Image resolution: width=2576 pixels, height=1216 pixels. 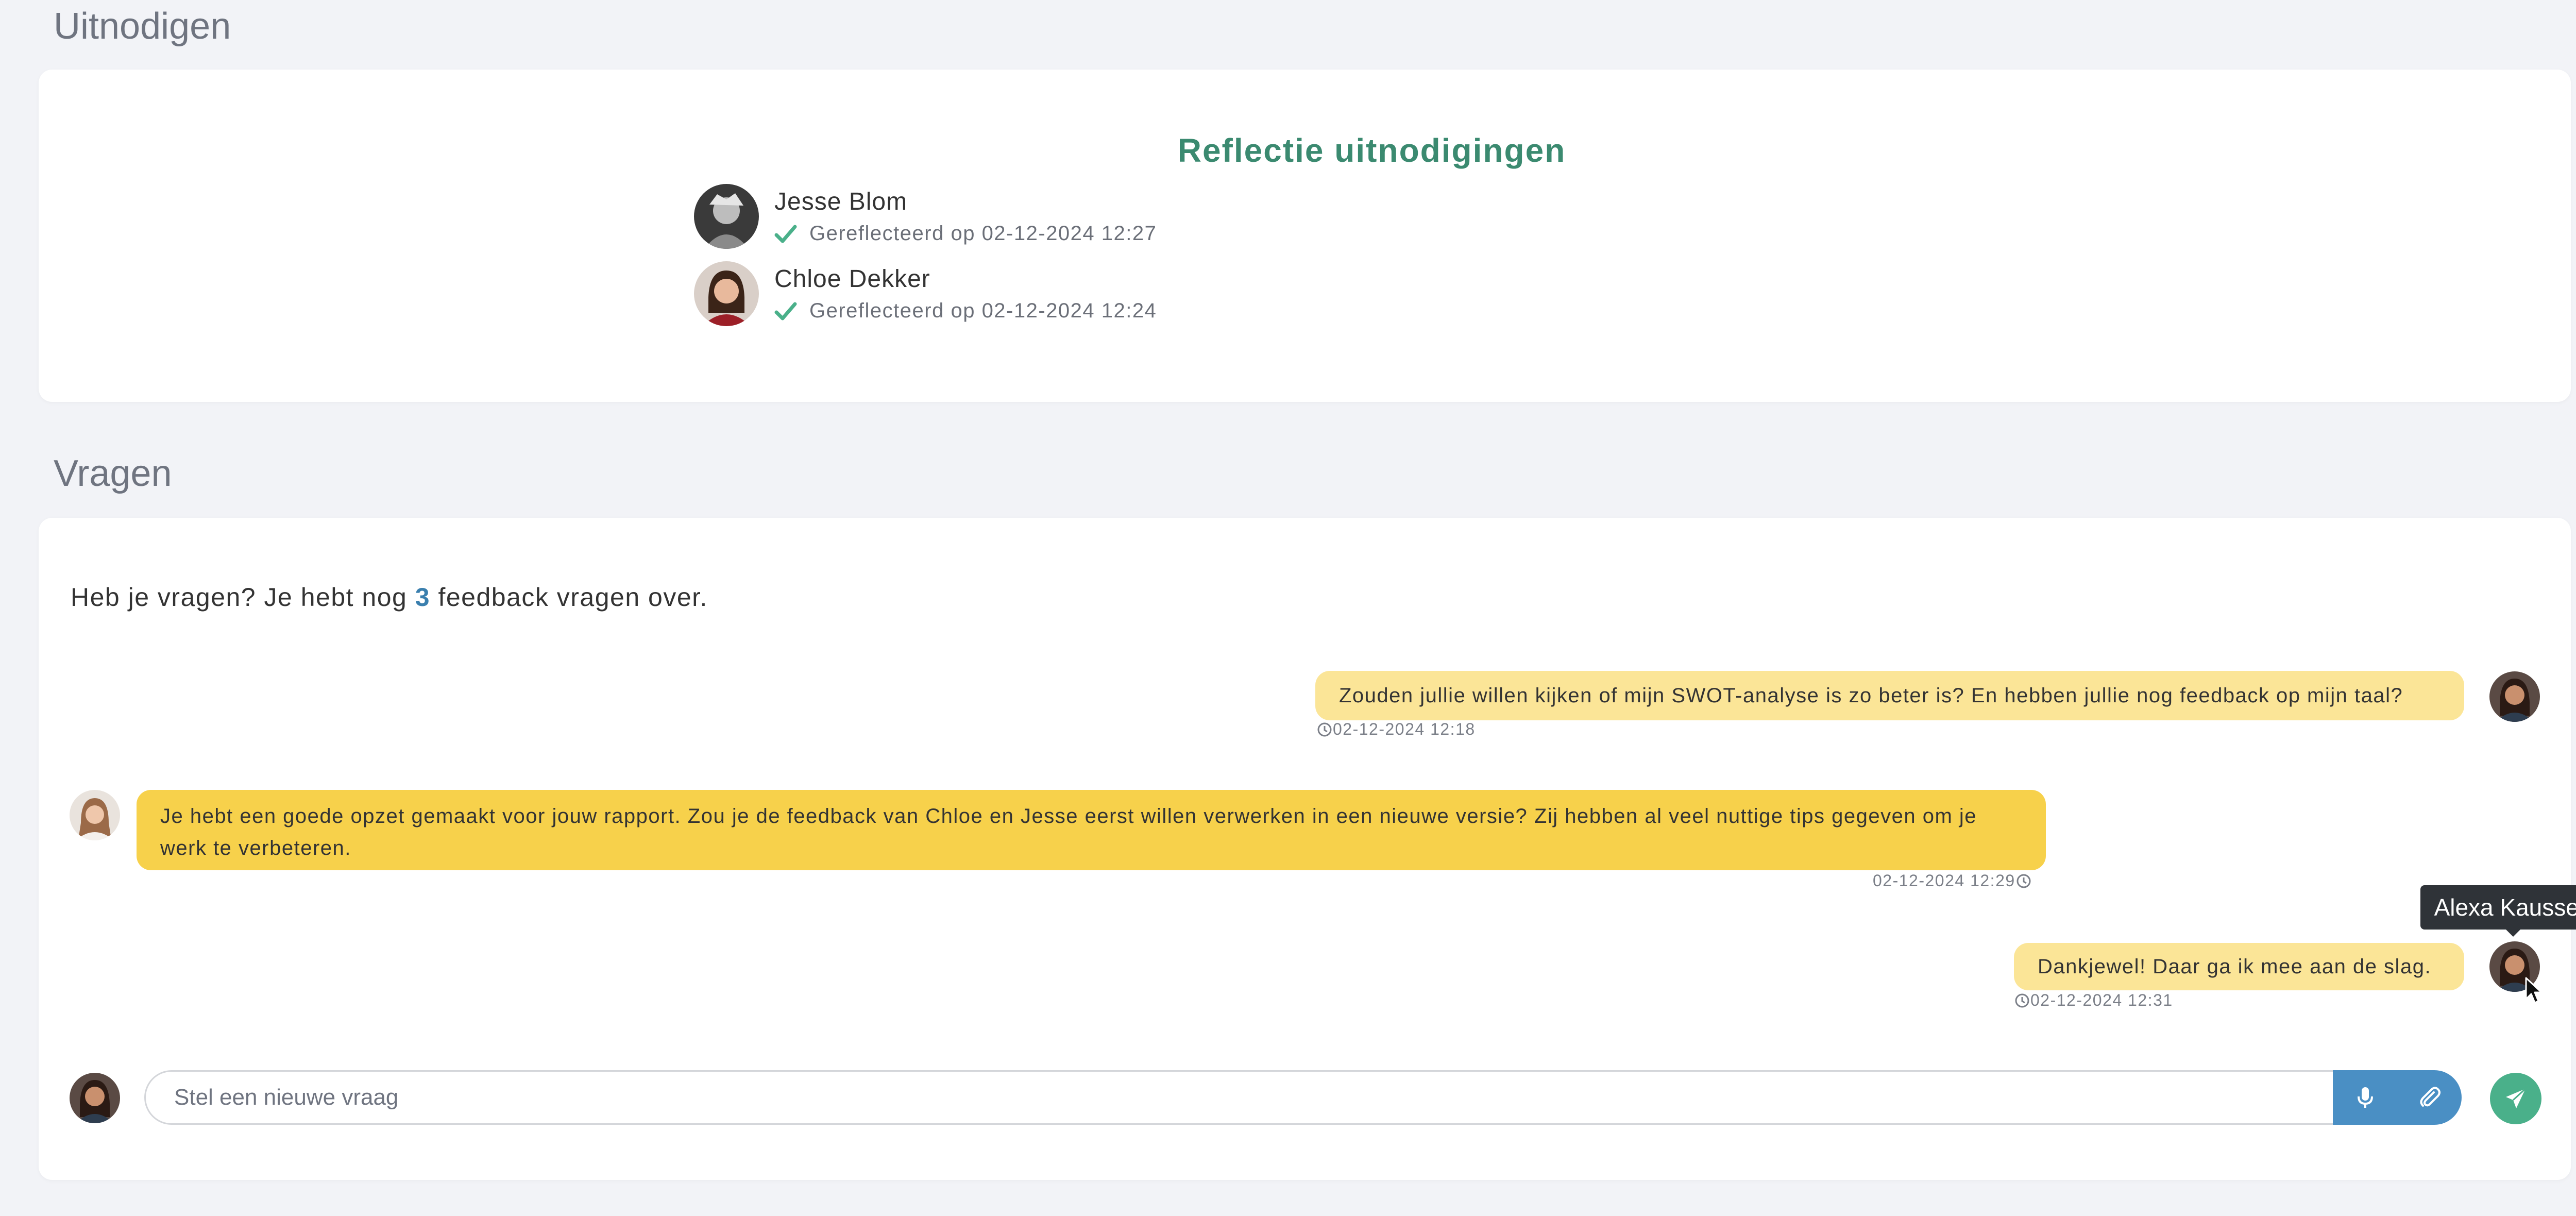 What do you see at coordinates (243, 597) in the screenshot?
I see `intro-text: Heb je vragen? Je hebt nog` at bounding box center [243, 597].